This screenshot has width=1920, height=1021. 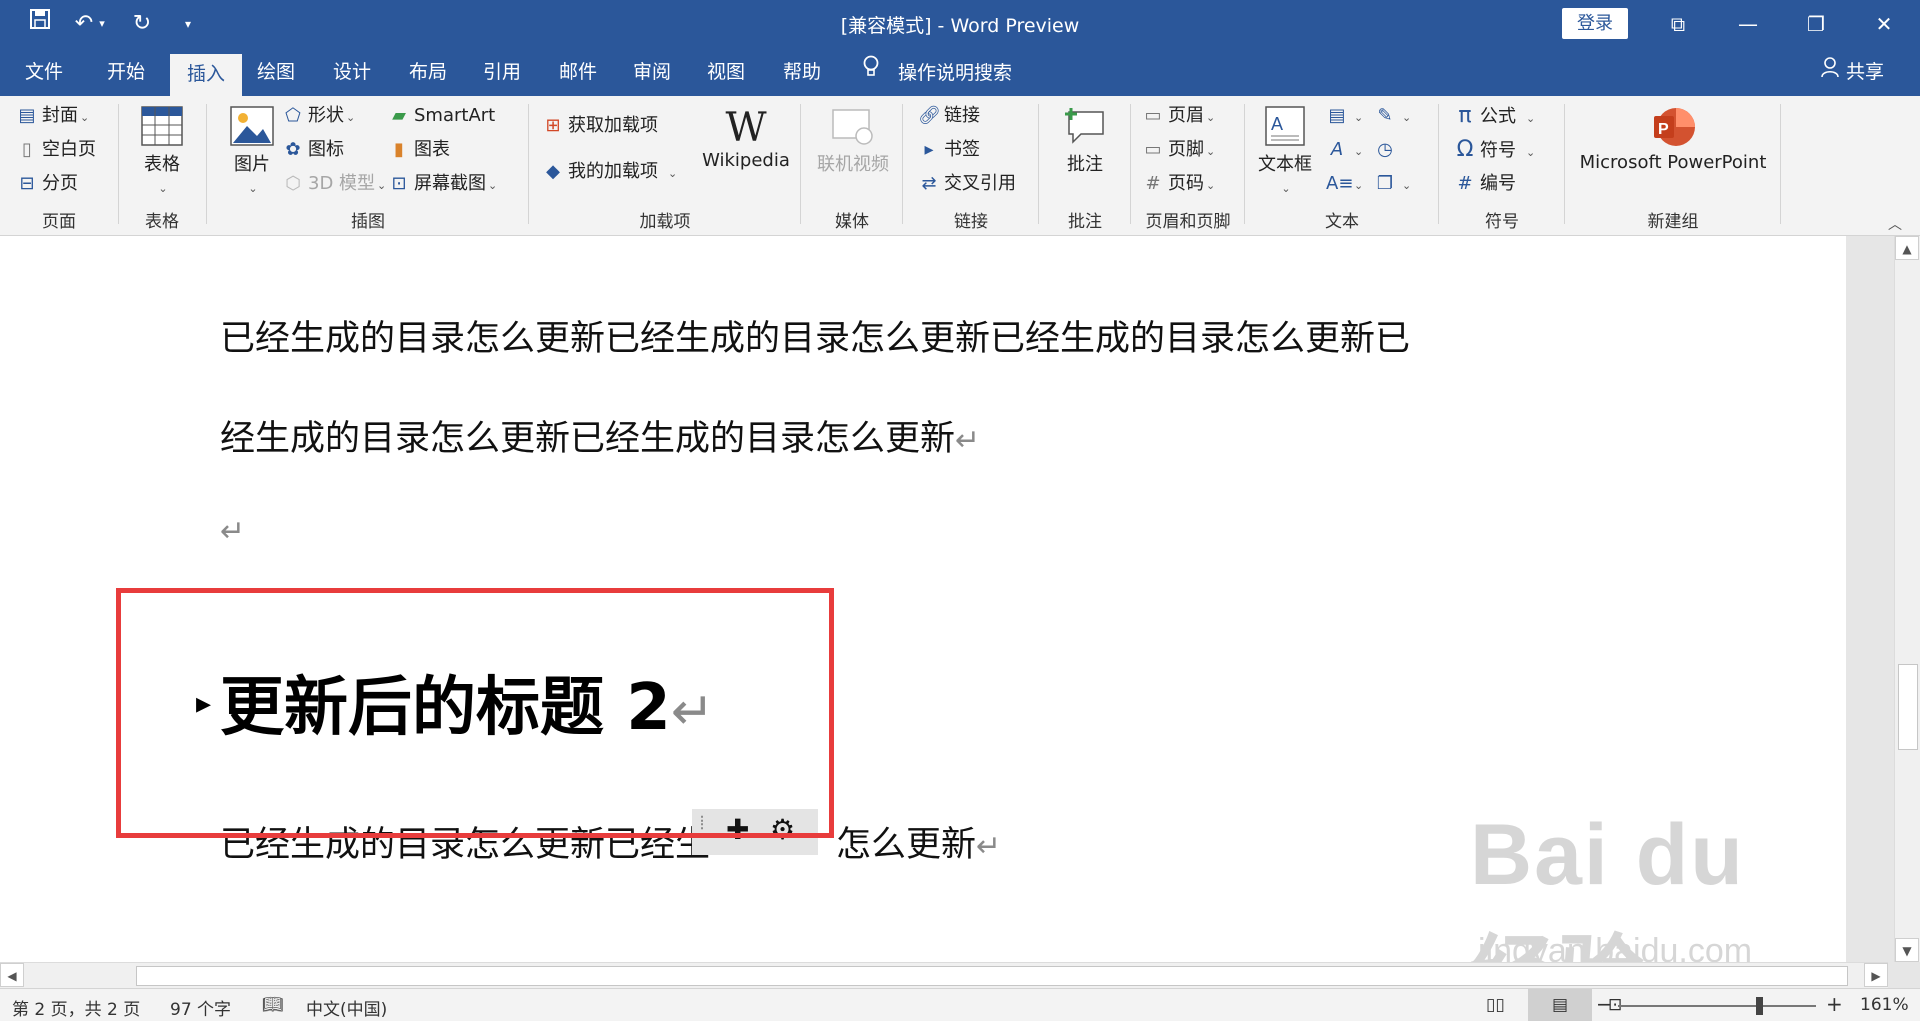 What do you see at coordinates (1498, 116) in the screenshot?
I see `equation-label: 公式` at bounding box center [1498, 116].